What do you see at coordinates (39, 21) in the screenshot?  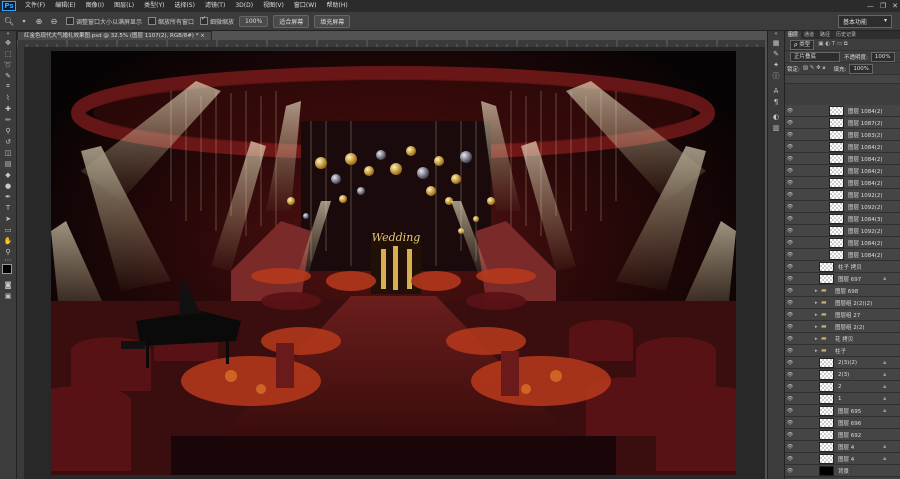 I see `zoom-in-icon: ⊕` at bounding box center [39, 21].